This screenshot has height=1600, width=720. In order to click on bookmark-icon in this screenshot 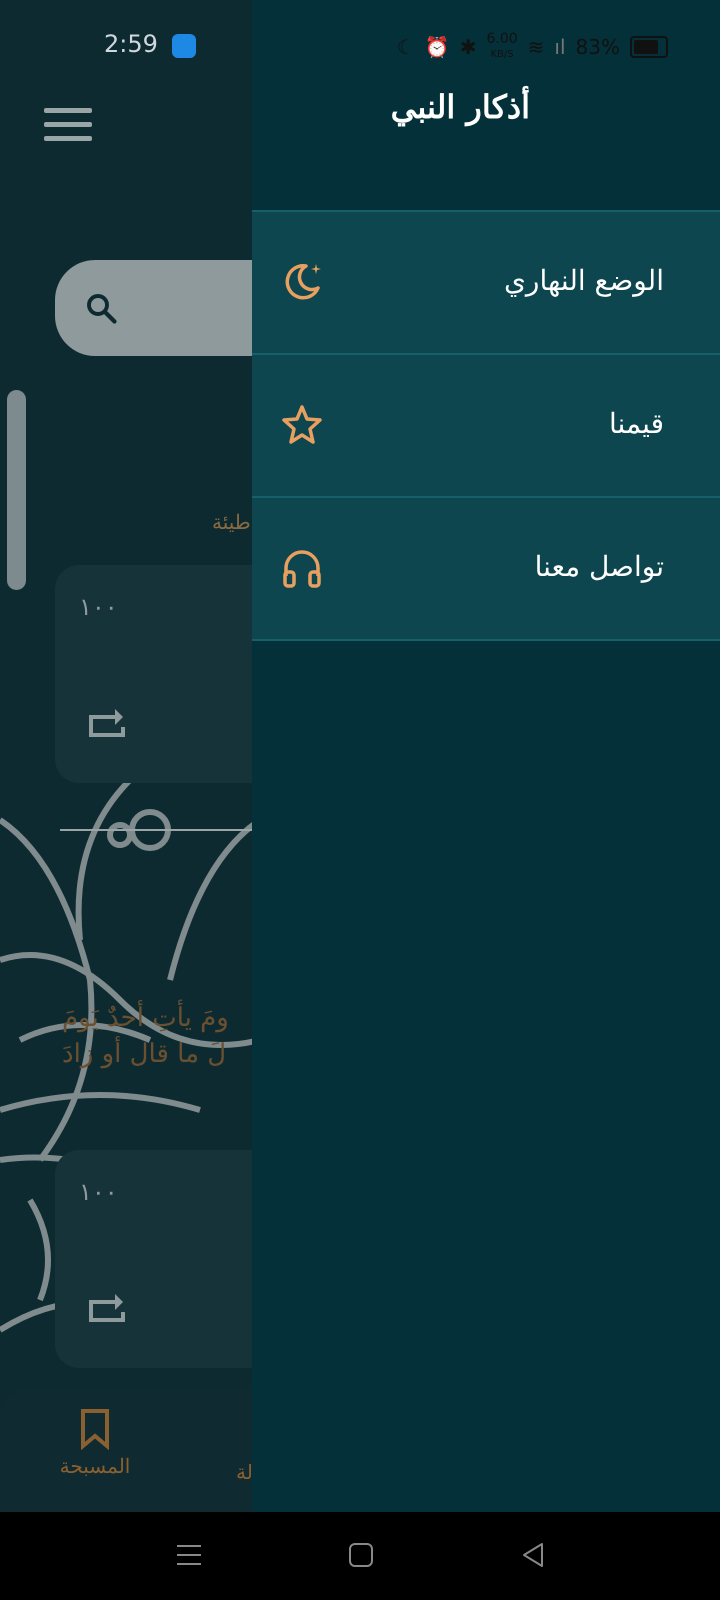, I will do `click(95, 1430)`.